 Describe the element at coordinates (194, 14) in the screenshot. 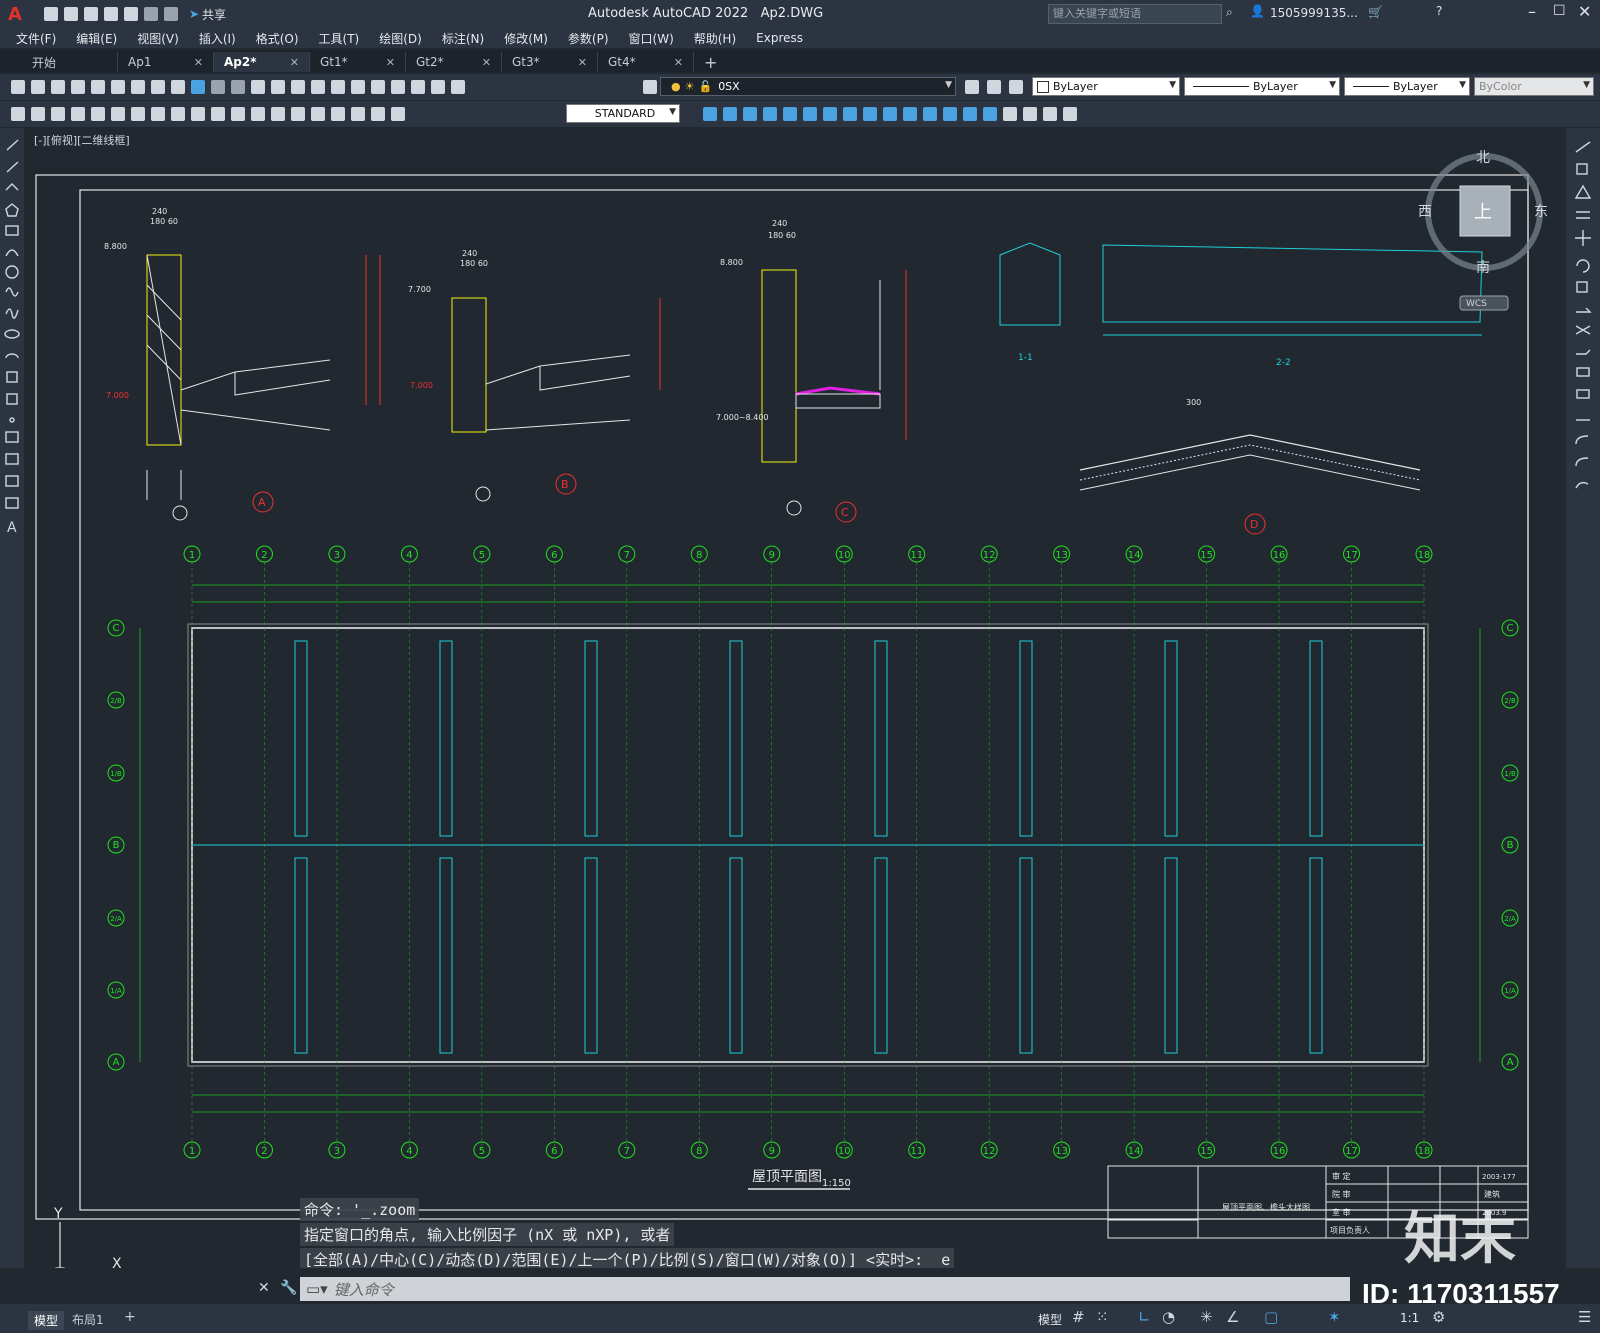

I see `share-icon: ➤` at that location.